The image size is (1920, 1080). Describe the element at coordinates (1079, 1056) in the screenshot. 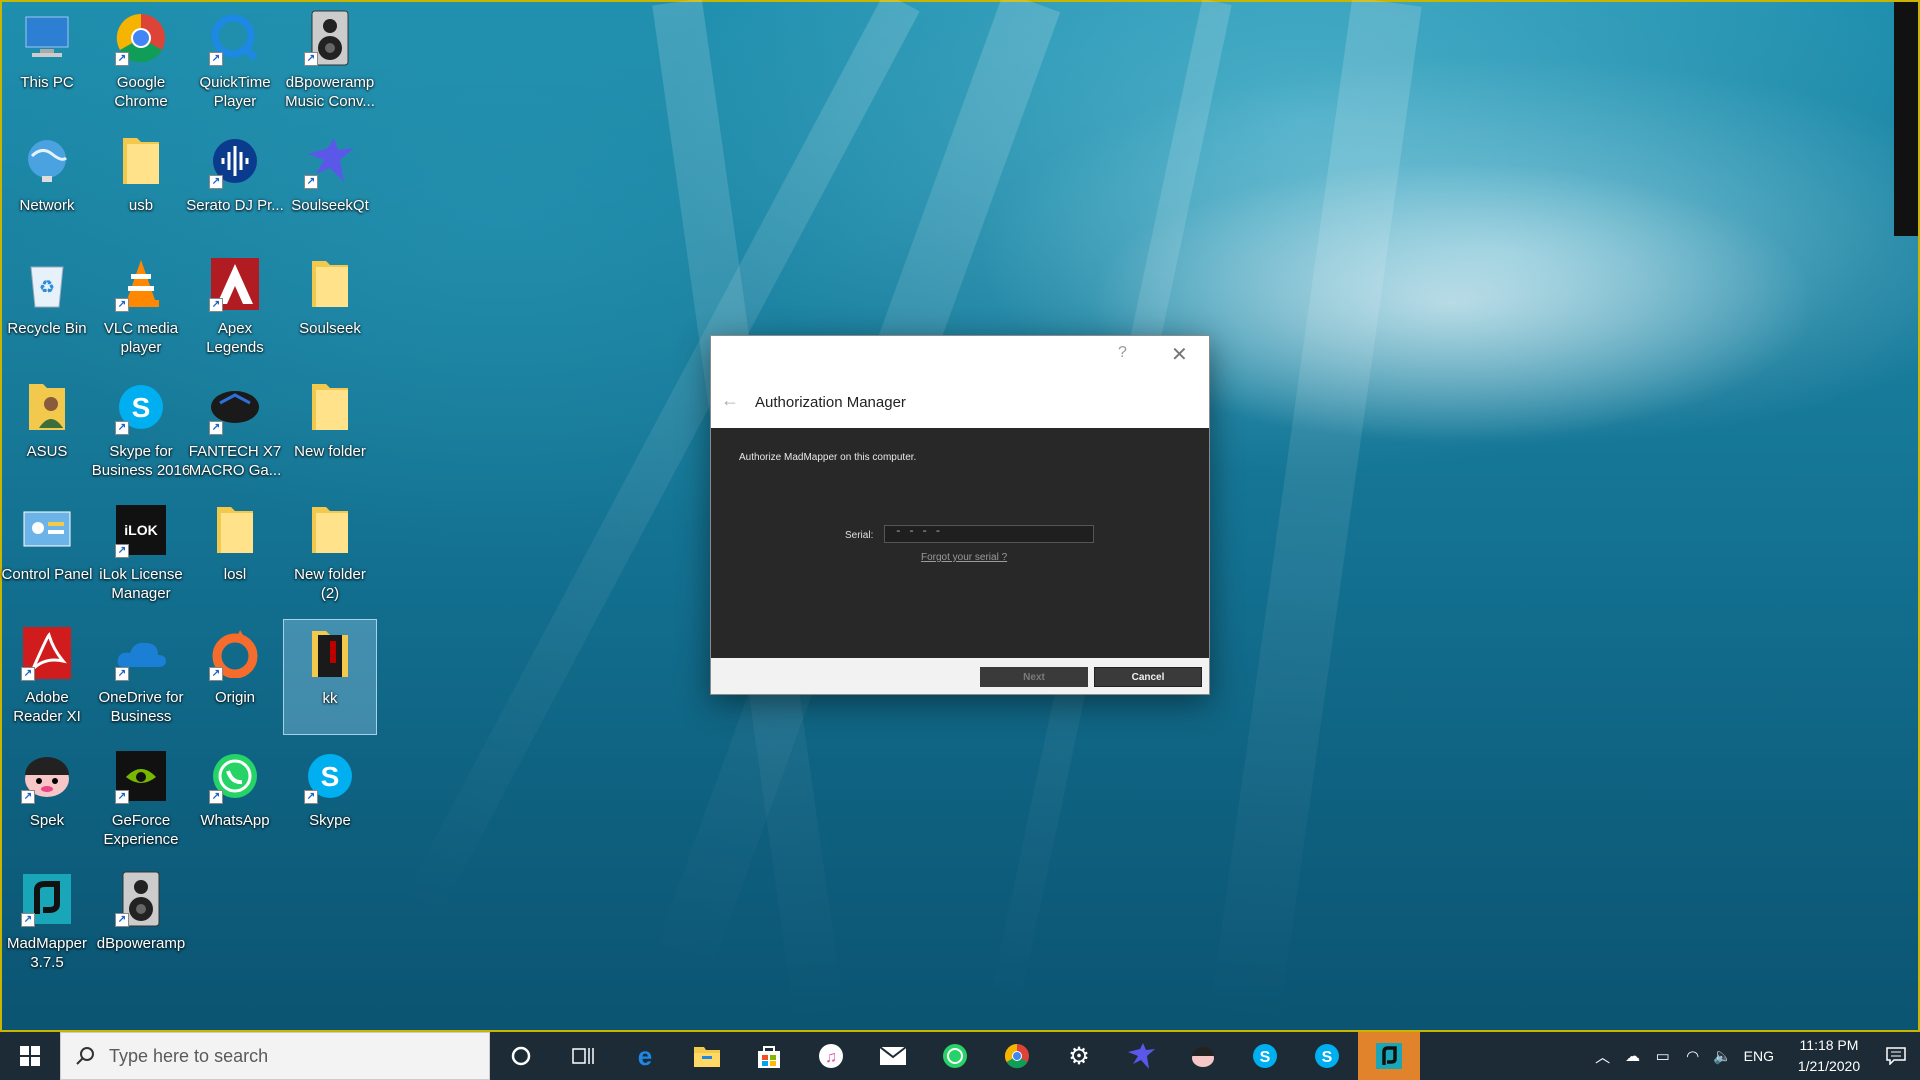

I see `taskbar-settings-gear-button: ⚙` at that location.